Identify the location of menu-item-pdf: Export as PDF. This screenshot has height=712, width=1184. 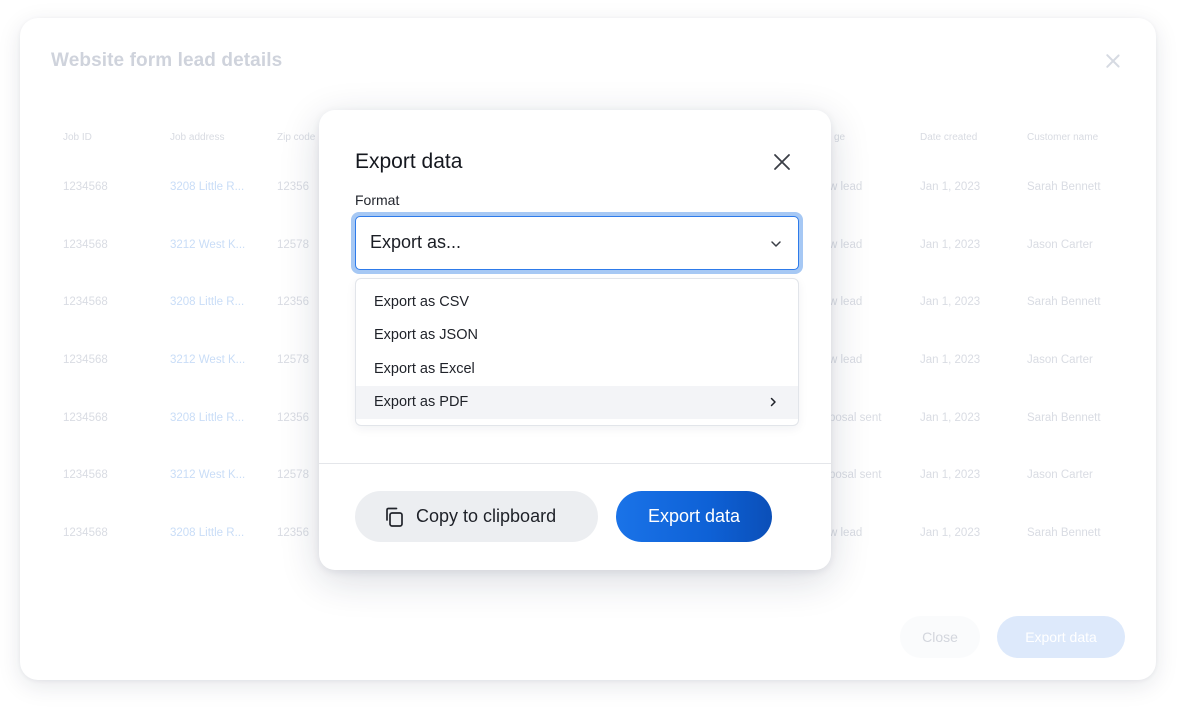
(577, 402).